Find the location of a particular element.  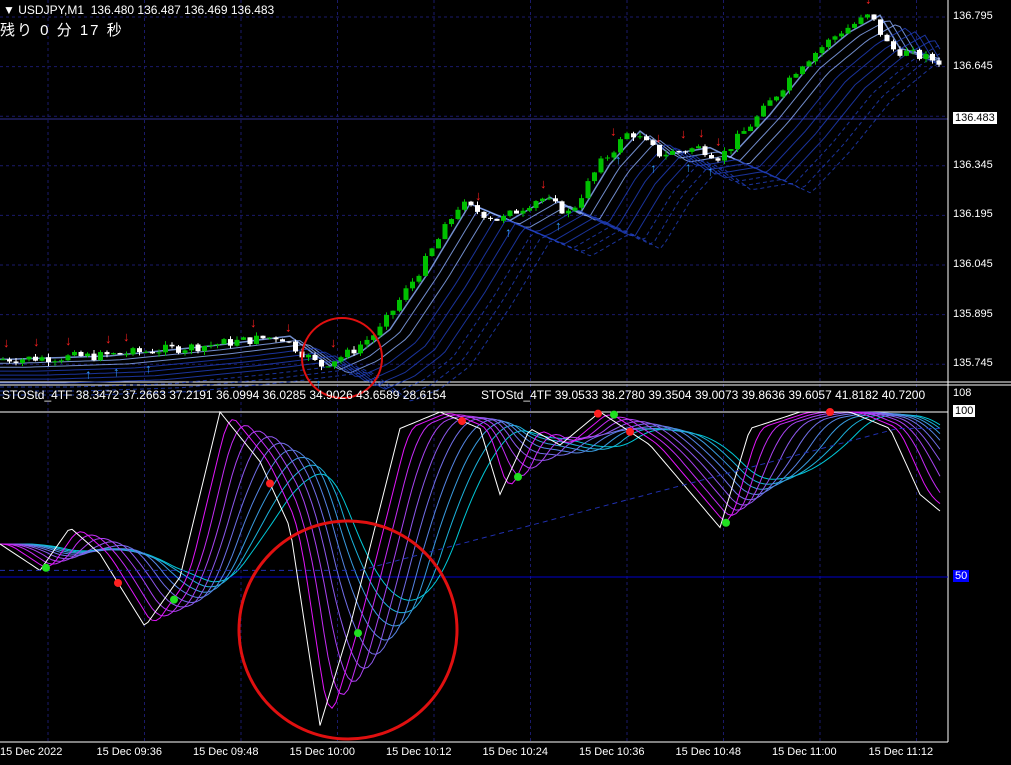

annotation-circle is located at coordinates (348, 630).